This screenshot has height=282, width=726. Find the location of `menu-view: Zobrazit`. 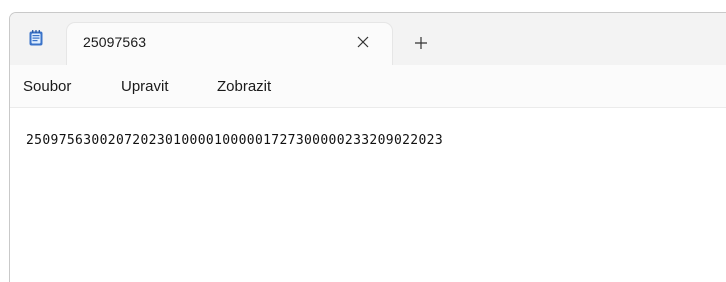

menu-view: Zobrazit is located at coordinates (244, 86).